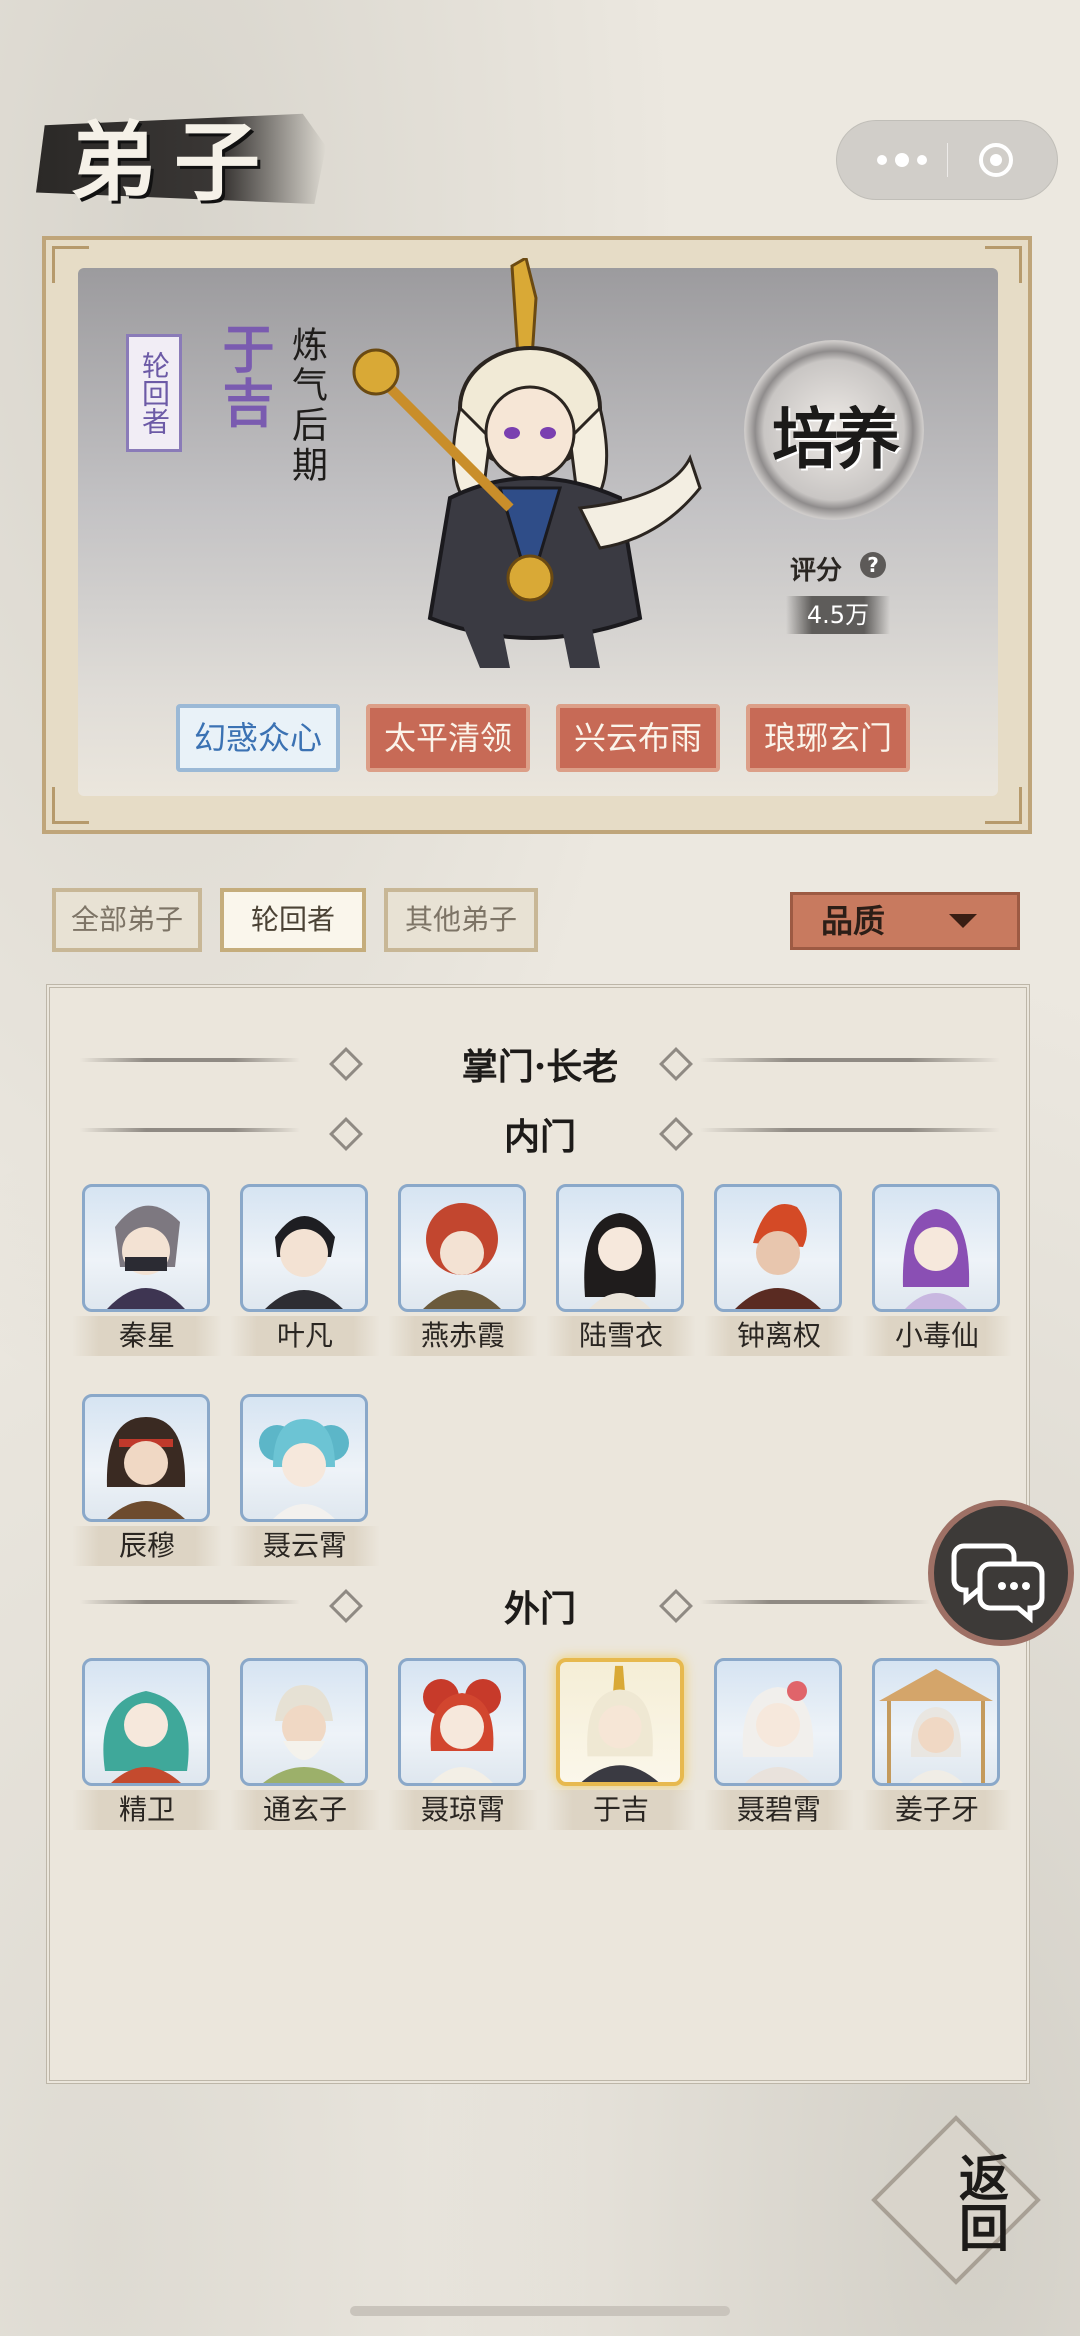 The height and width of the screenshot is (2336, 1080). What do you see at coordinates (154, 393) in the screenshot?
I see `rank-seal: 轮回者` at bounding box center [154, 393].